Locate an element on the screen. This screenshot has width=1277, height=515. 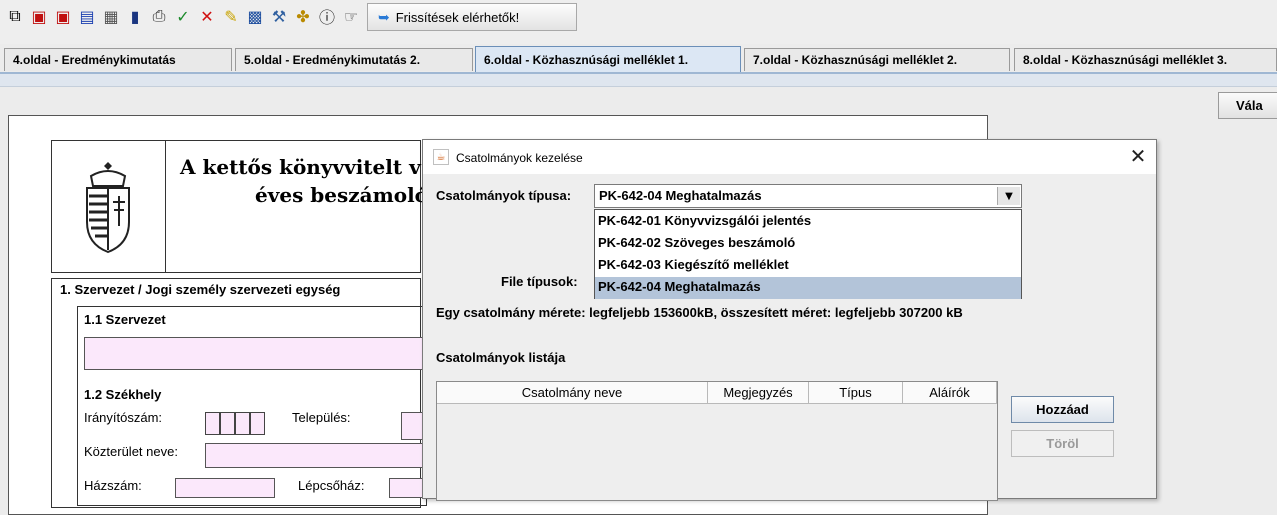
pointer-icon: ☞ is located at coordinates (351, 16).